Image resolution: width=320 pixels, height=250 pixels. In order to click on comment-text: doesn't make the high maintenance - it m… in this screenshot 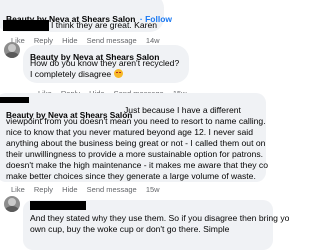, I will do `click(137, 165)`.